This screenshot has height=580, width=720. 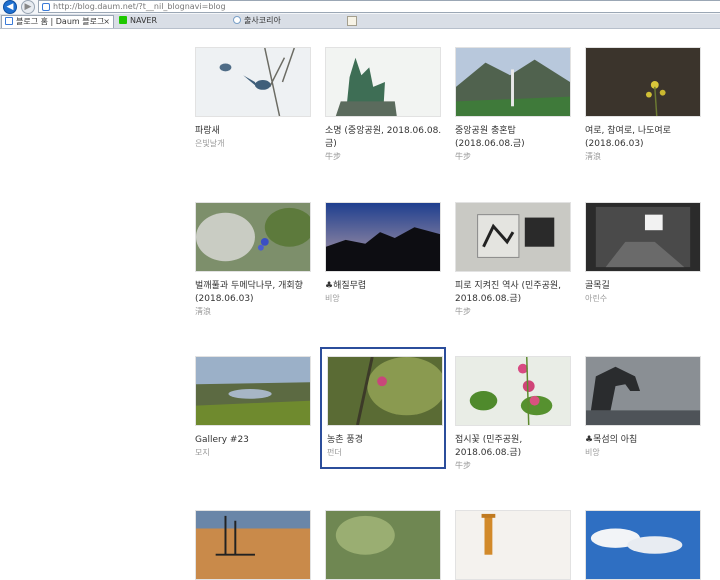 I want to click on item-title: ♣해질무렵, so click(x=385, y=286).